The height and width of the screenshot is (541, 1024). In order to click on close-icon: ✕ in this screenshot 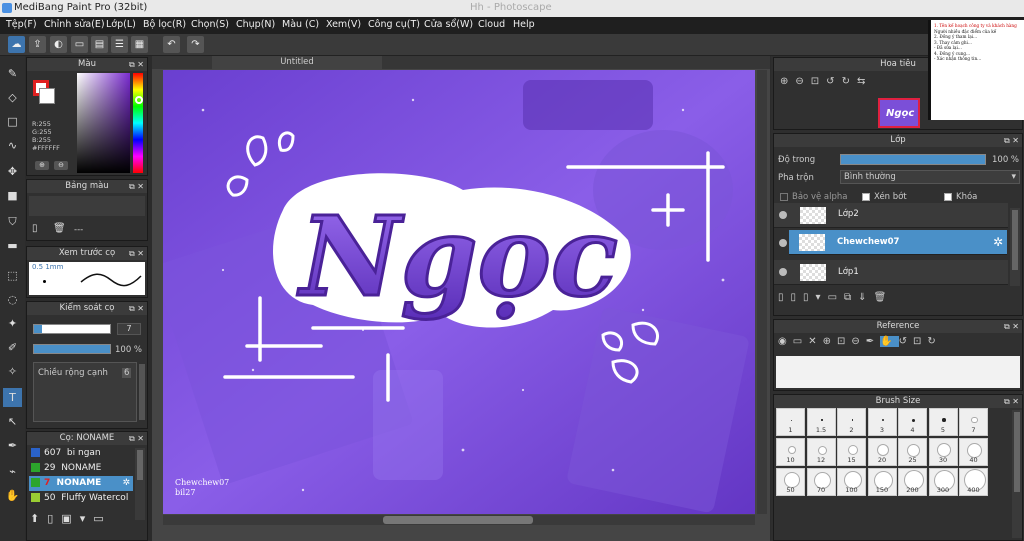, I will do `click(815, 341)`.